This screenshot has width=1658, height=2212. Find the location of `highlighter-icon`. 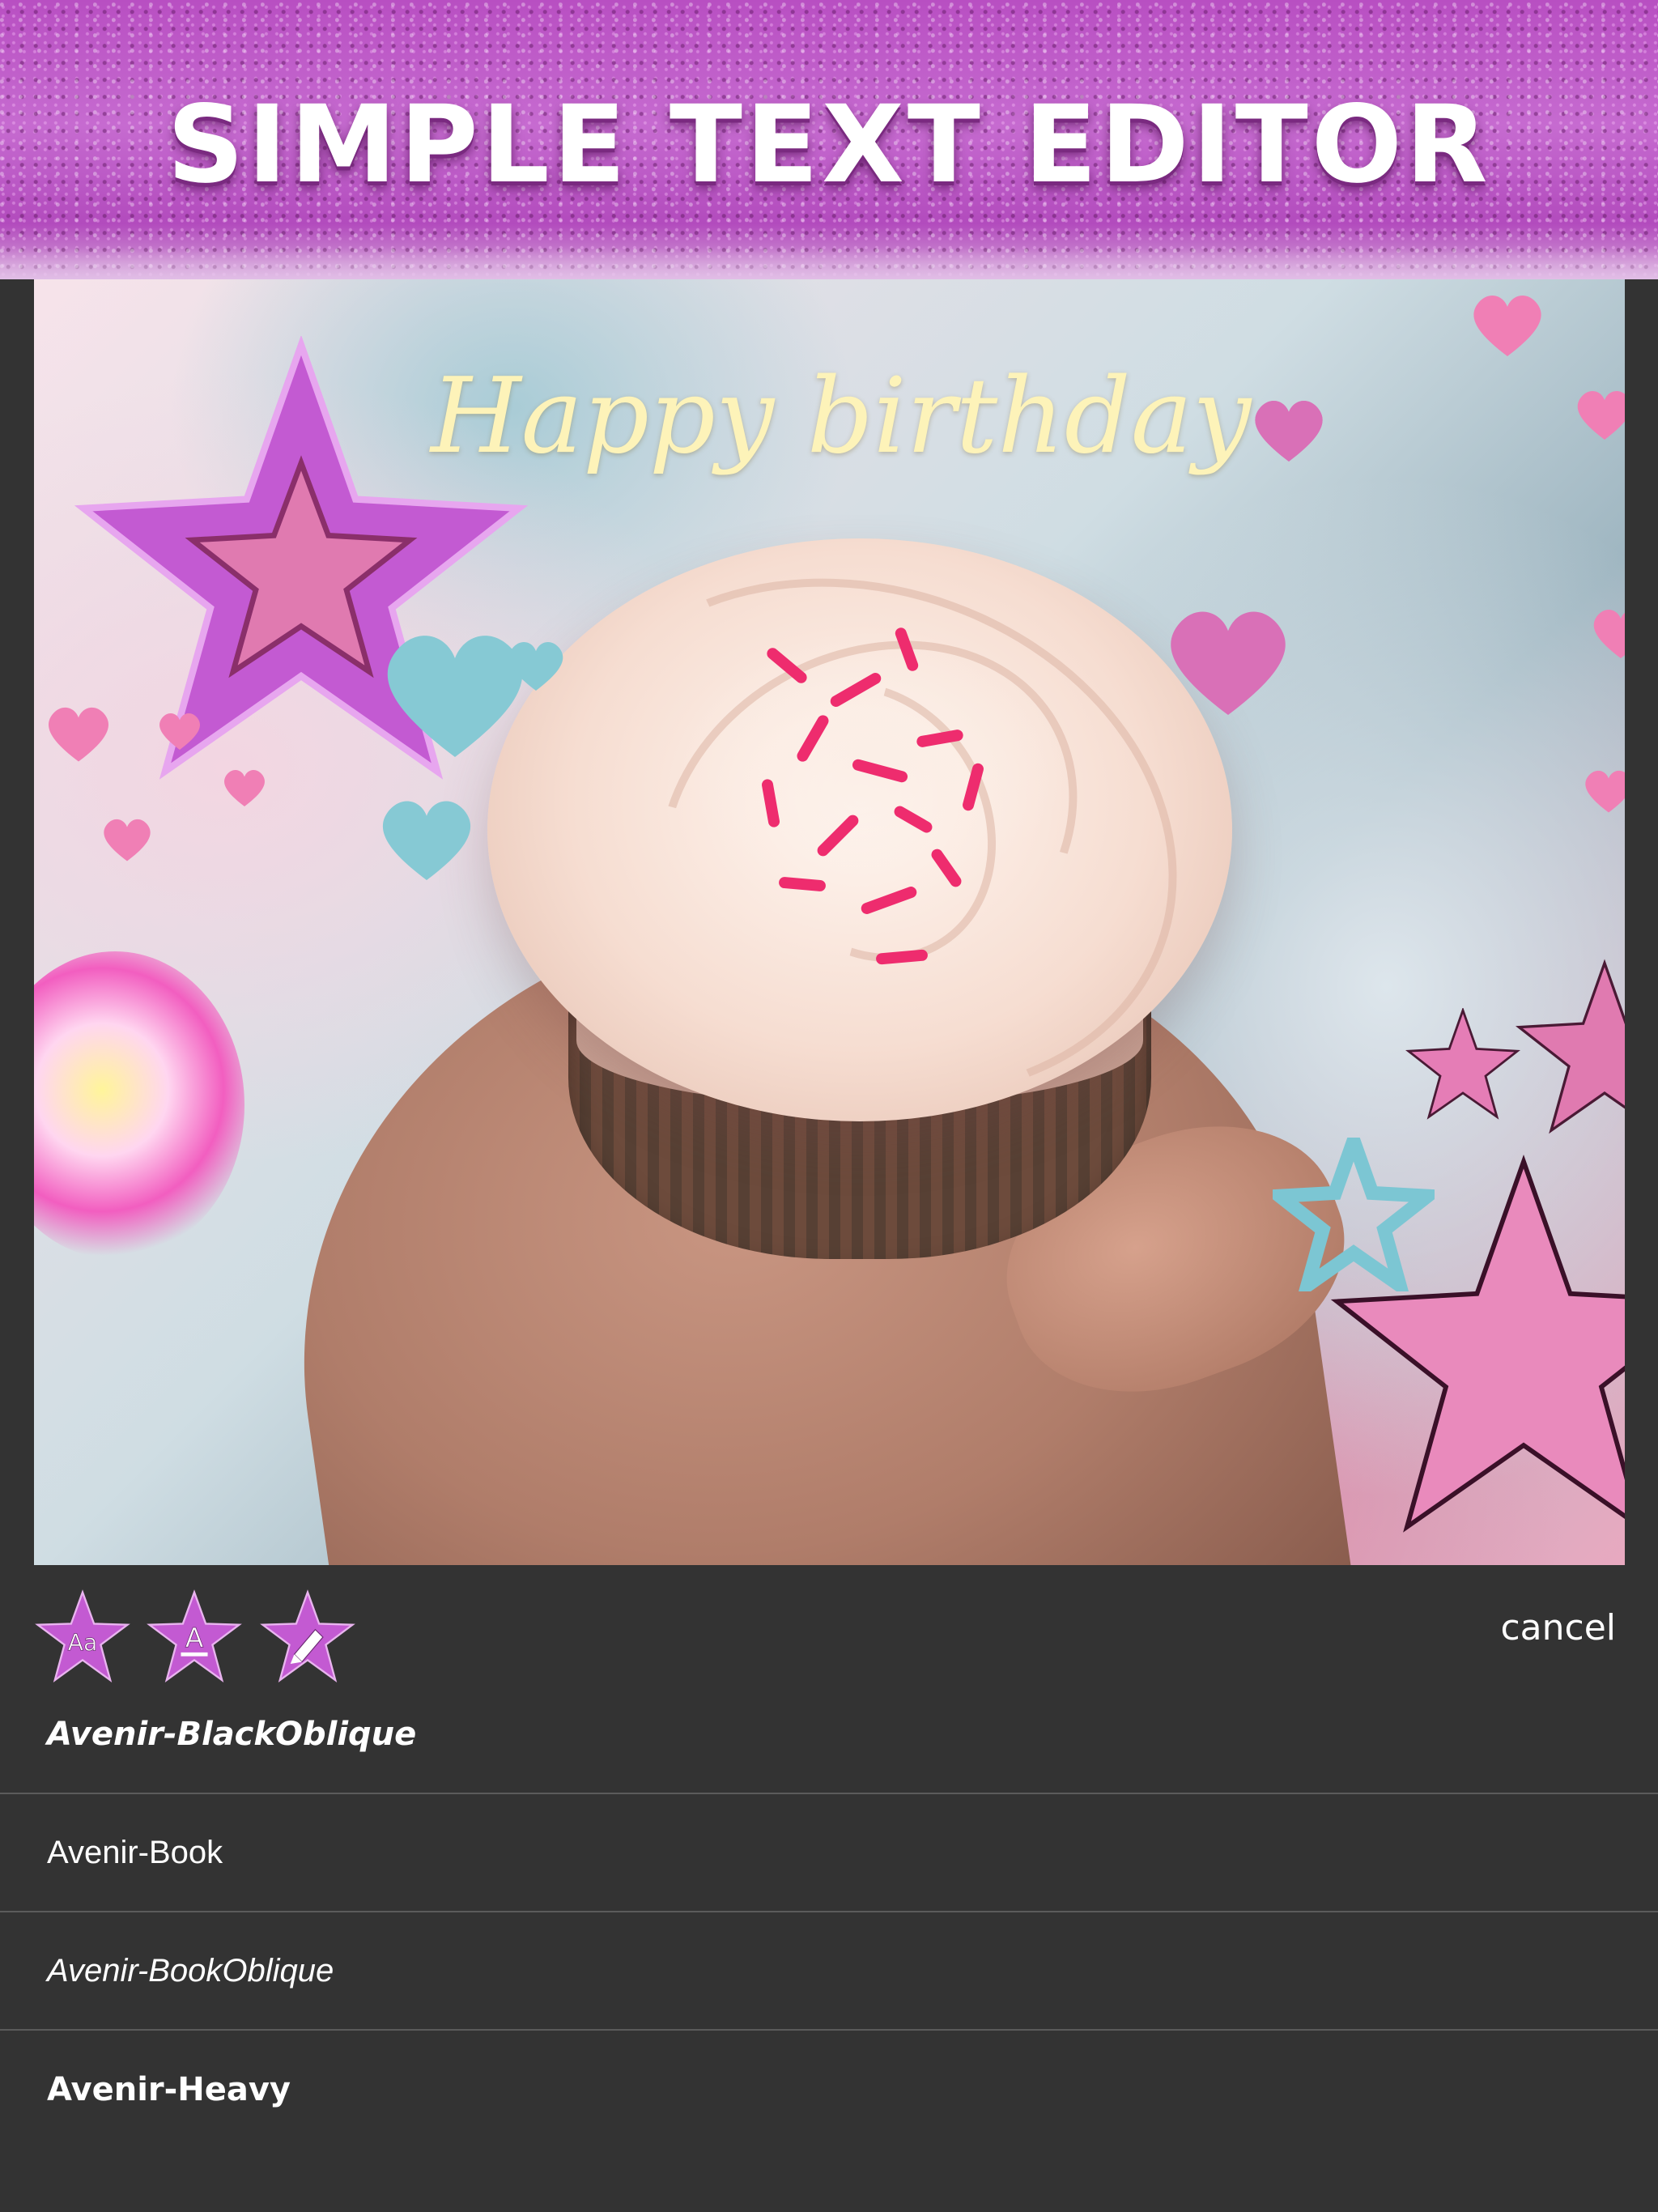

highlighter-icon is located at coordinates (307, 1636).